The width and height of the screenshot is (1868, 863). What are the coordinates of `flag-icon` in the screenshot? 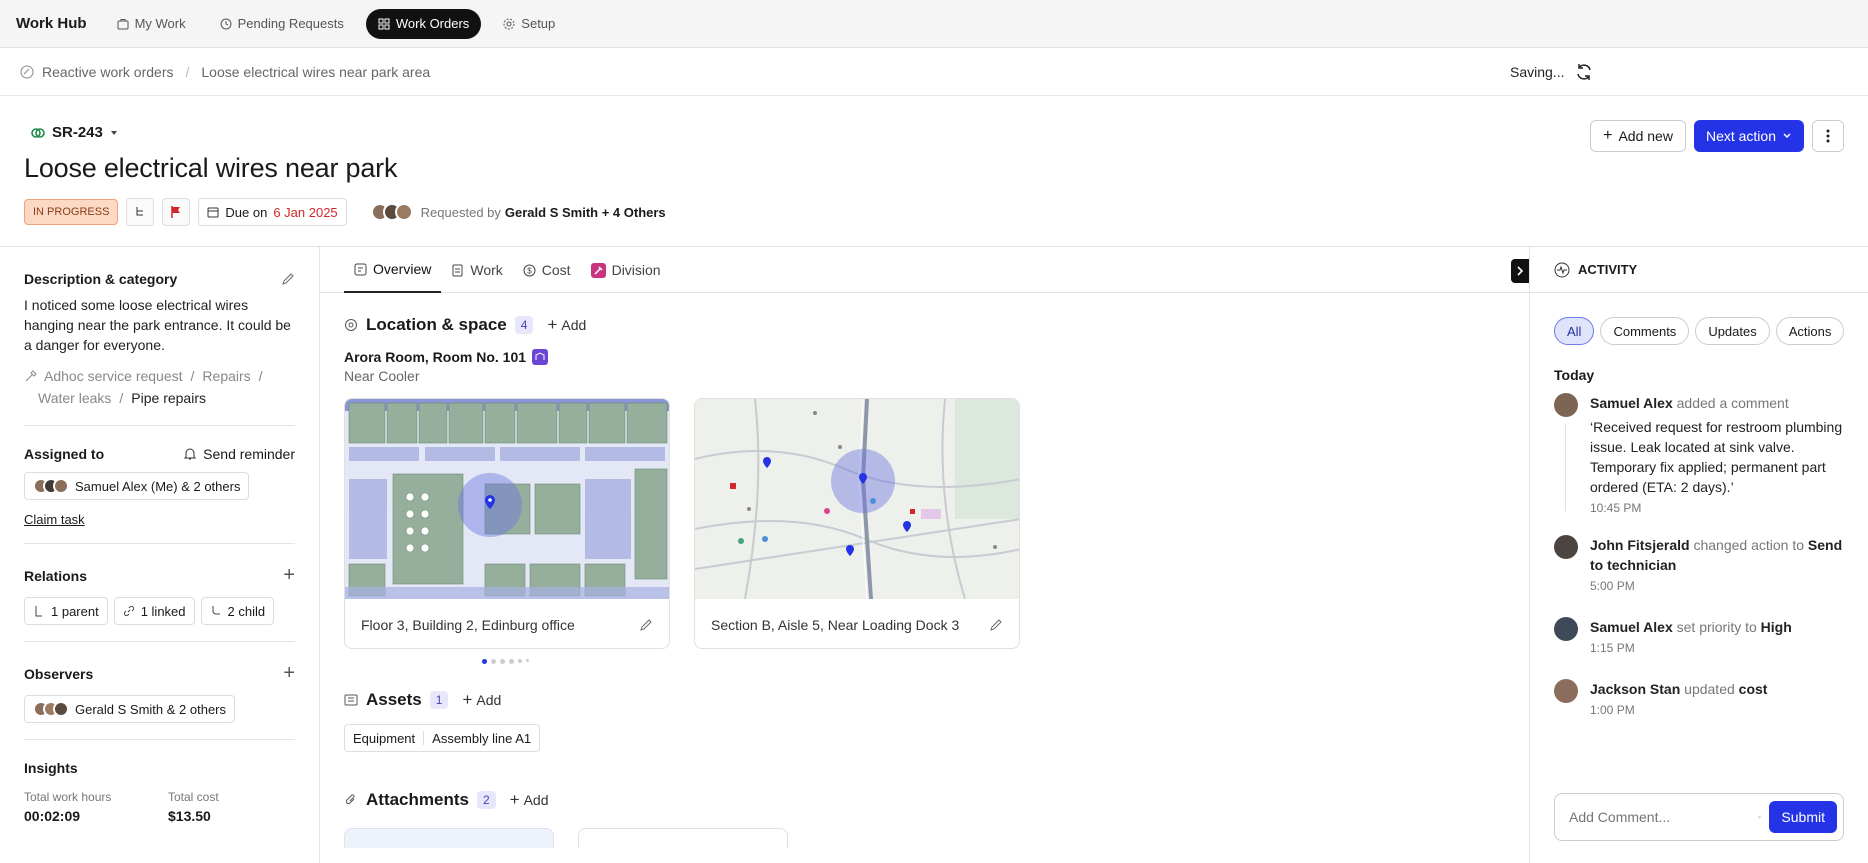 It's located at (176, 212).